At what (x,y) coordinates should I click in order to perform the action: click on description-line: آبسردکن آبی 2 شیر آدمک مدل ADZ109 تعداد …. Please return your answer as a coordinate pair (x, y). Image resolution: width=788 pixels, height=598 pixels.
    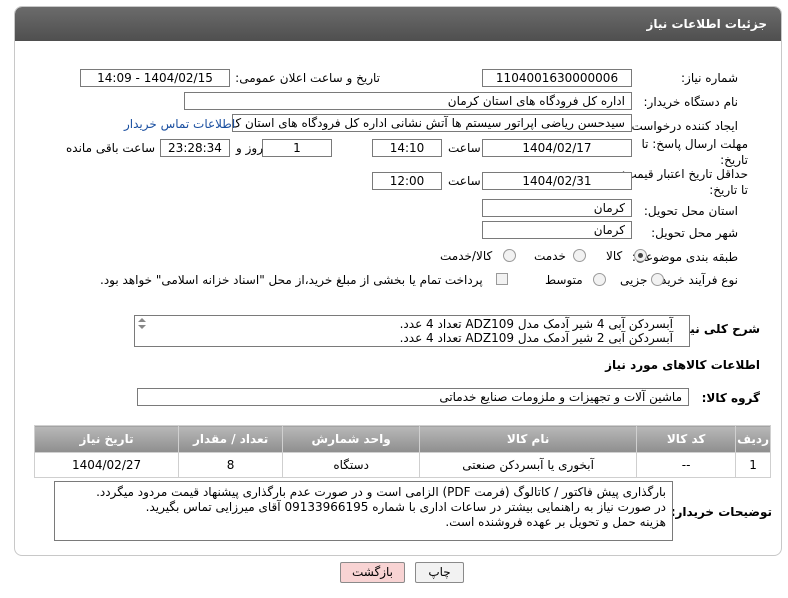
    Looking at the image, I should click on (536, 338).